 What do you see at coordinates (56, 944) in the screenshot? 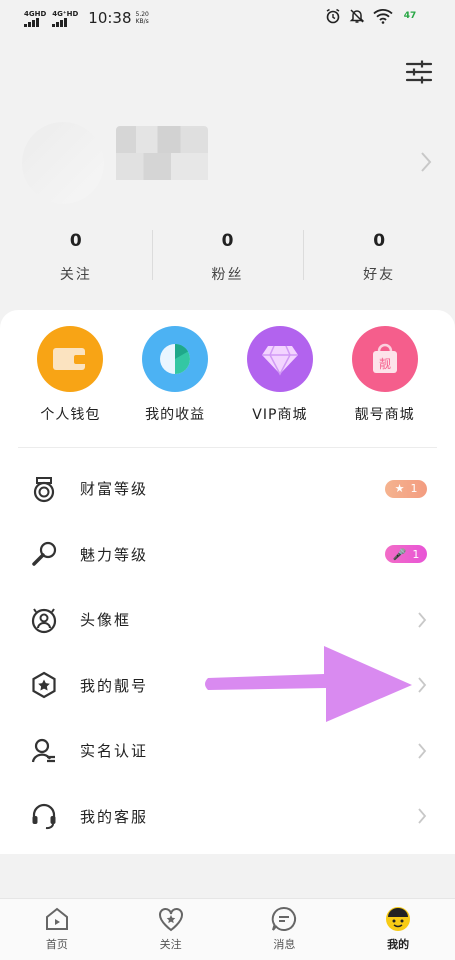
I see `nav-label: 首页` at bounding box center [56, 944].